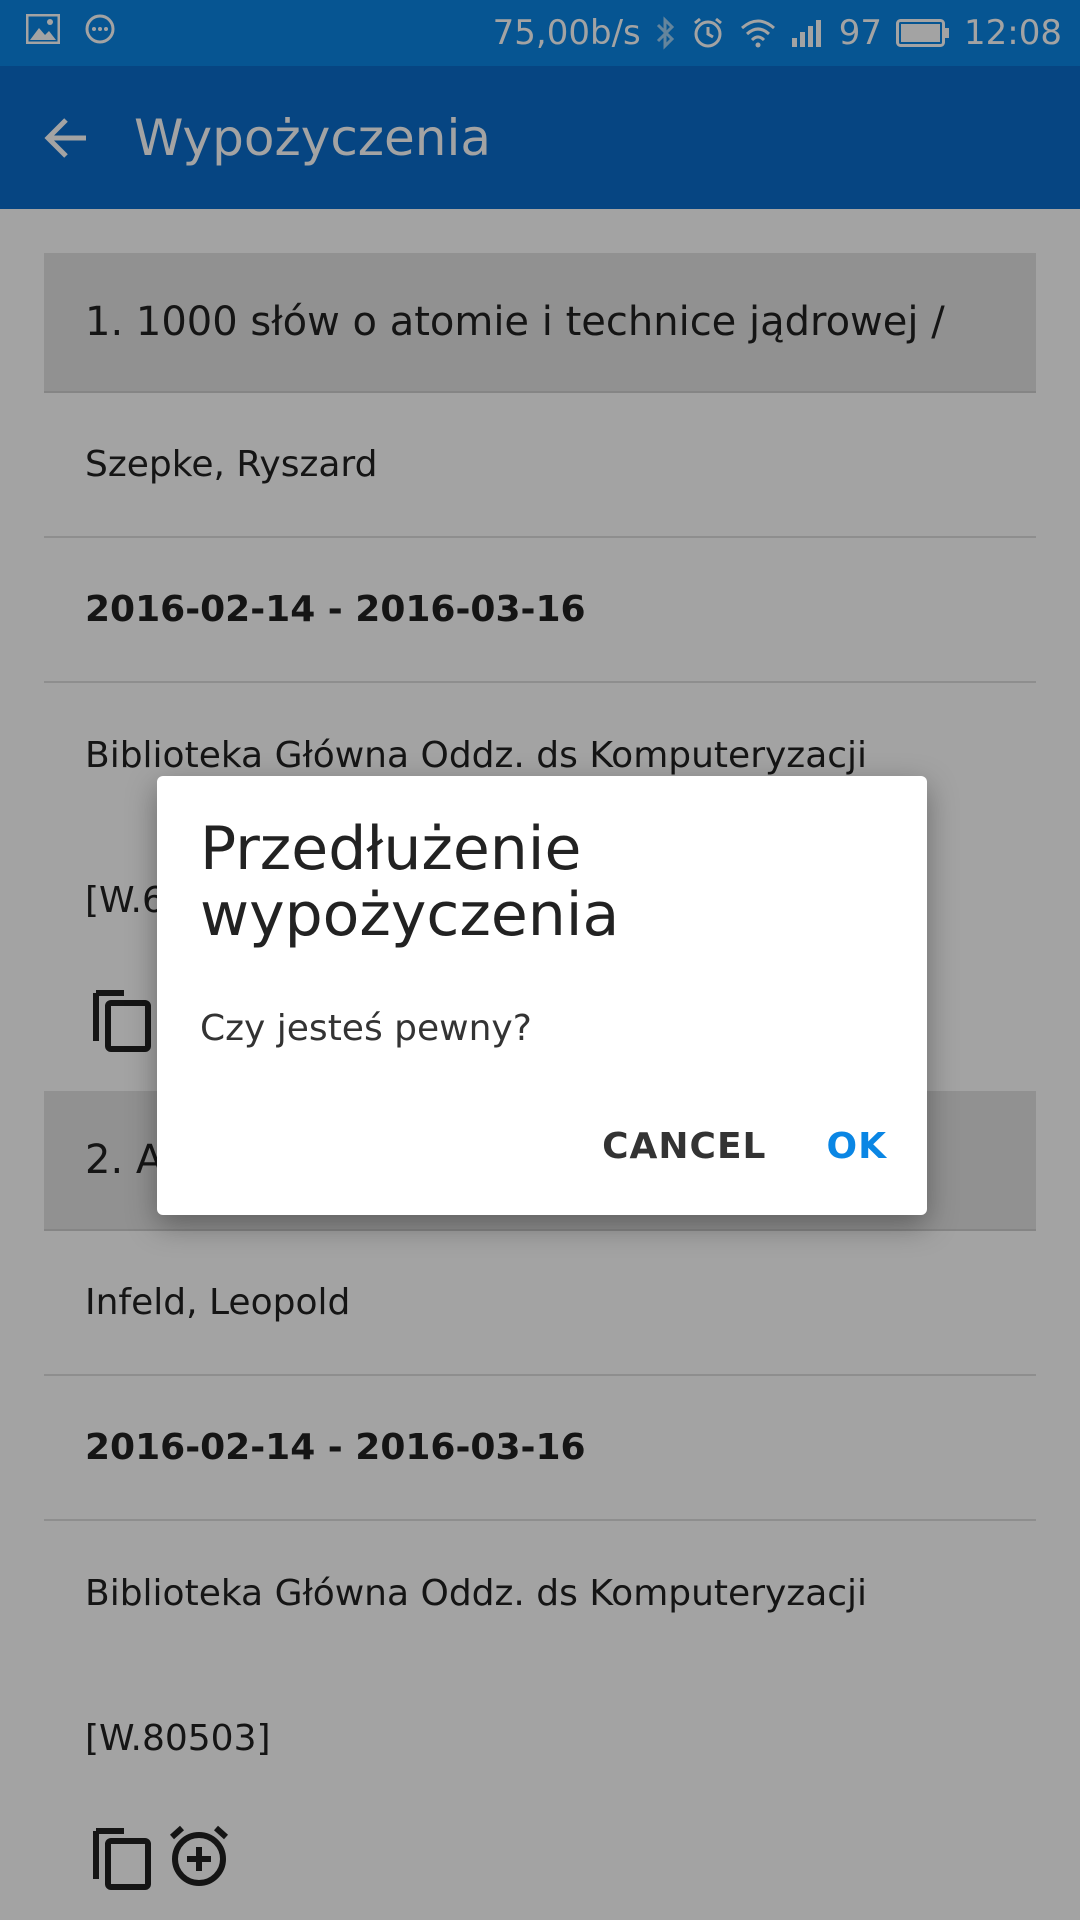 Image resolution: width=1080 pixels, height=1920 pixels. I want to click on dialog-title-line: Przedłużenie, so click(391, 849).